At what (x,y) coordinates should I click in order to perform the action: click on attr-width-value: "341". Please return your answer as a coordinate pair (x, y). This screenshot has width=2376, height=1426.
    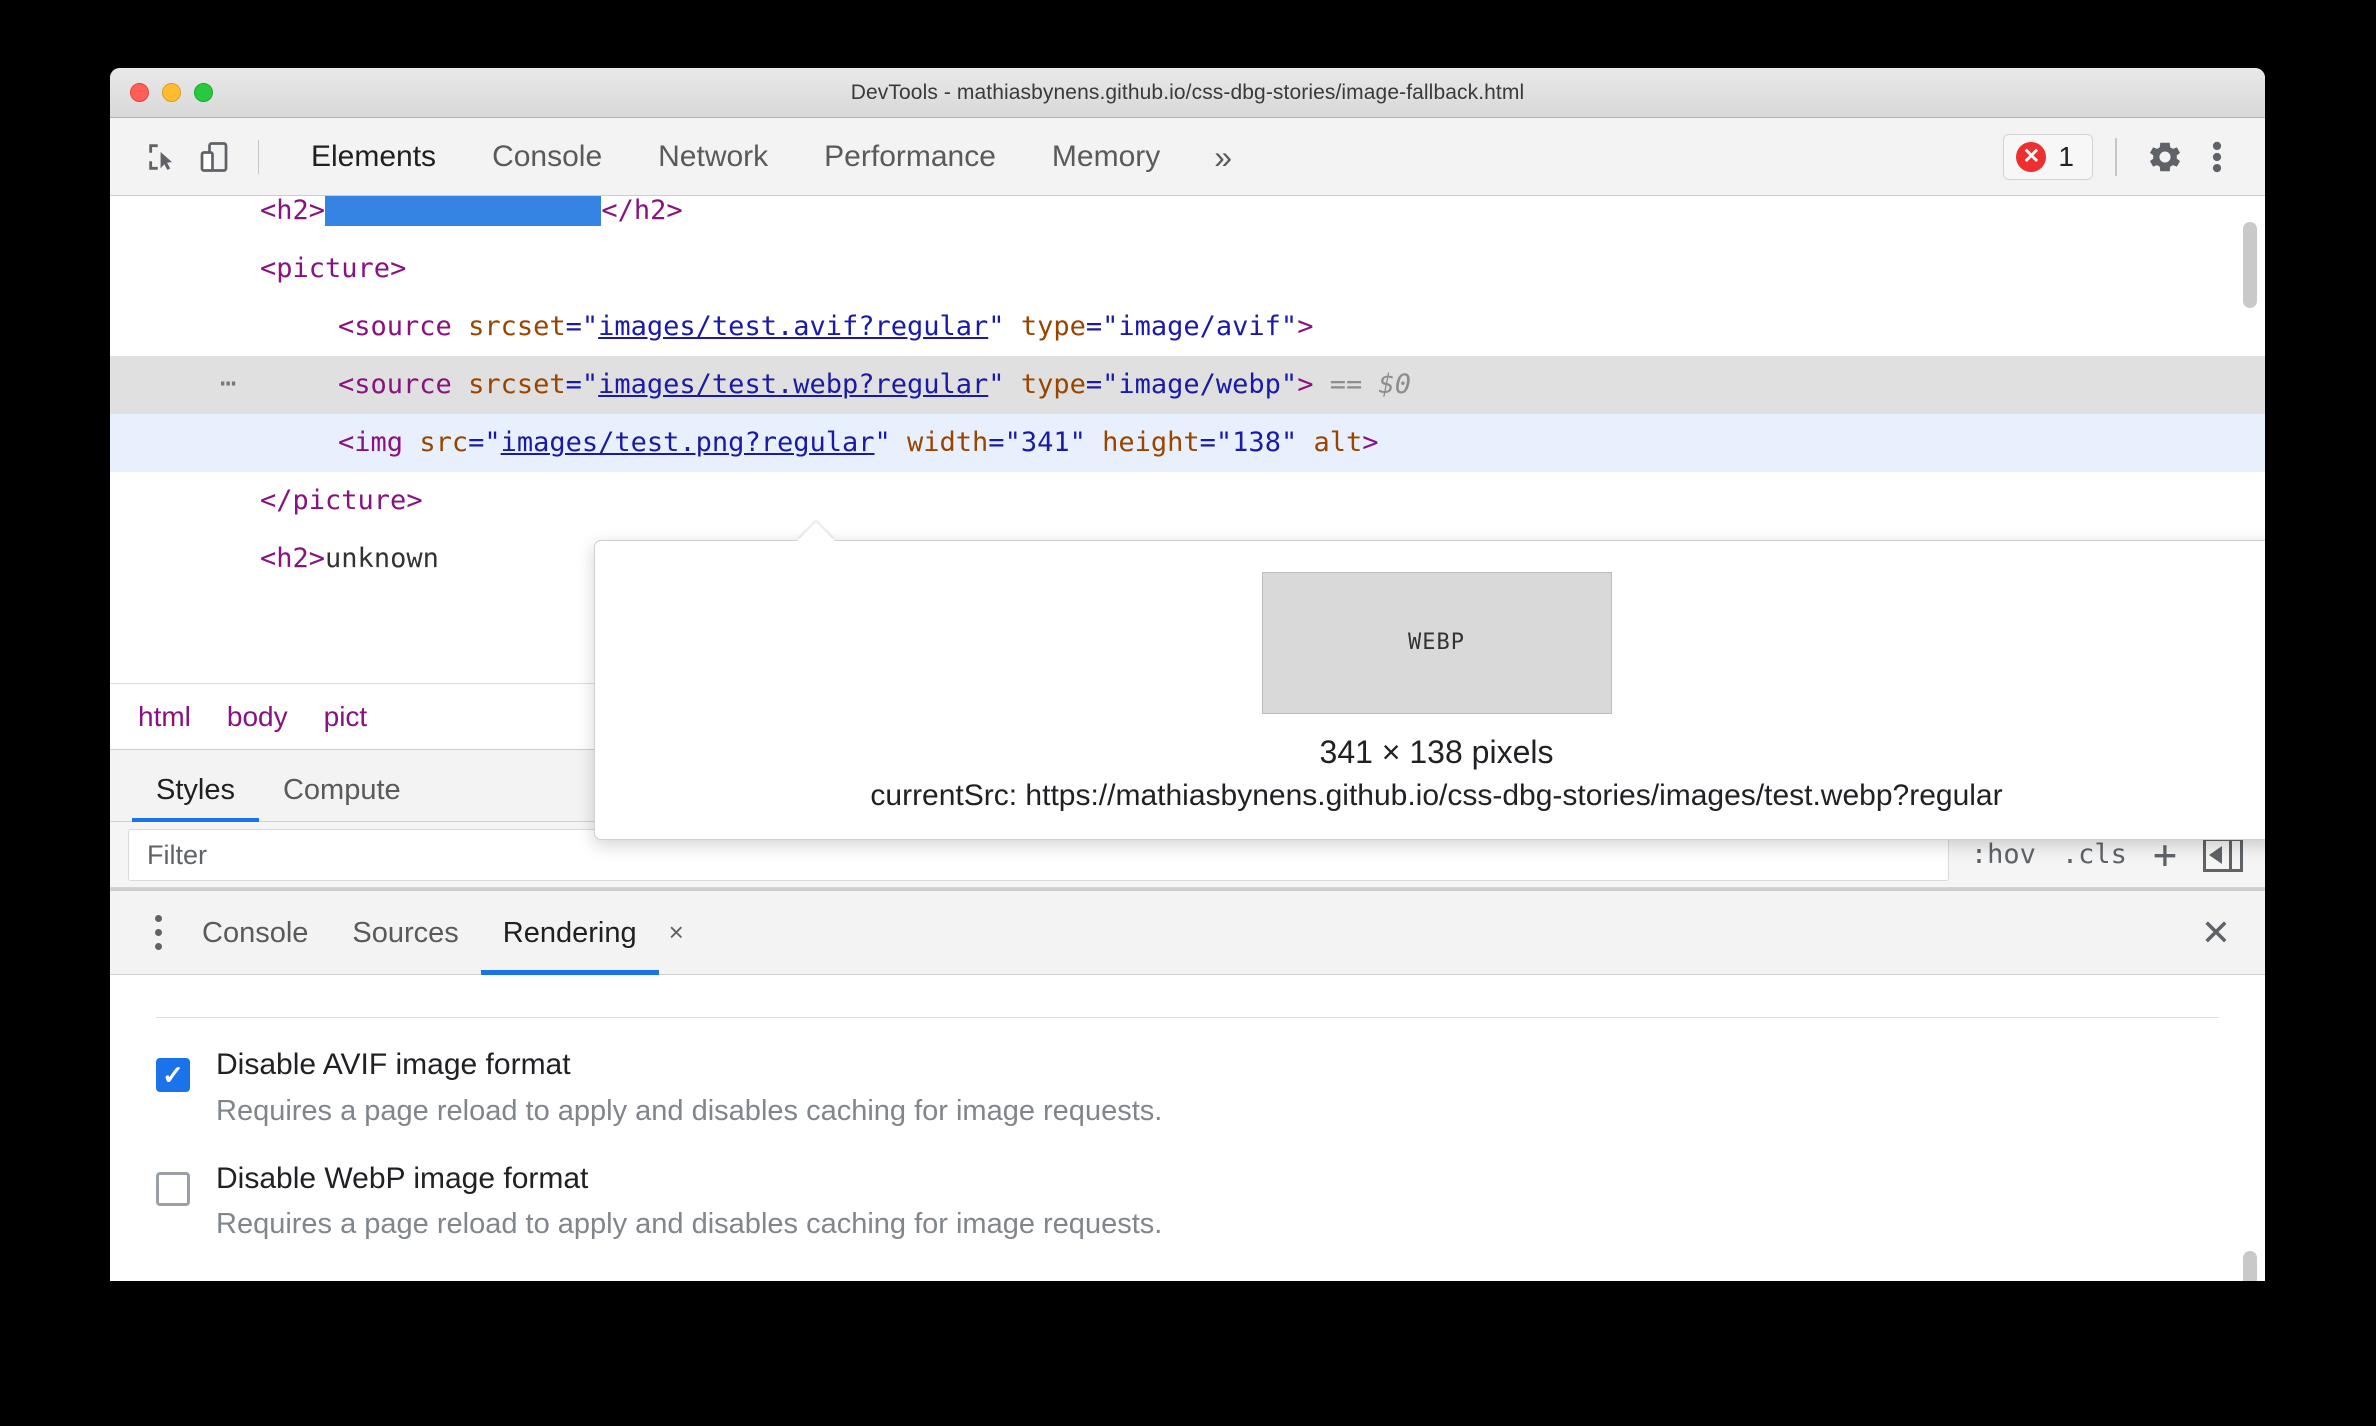
    Looking at the image, I should click on (1045, 442).